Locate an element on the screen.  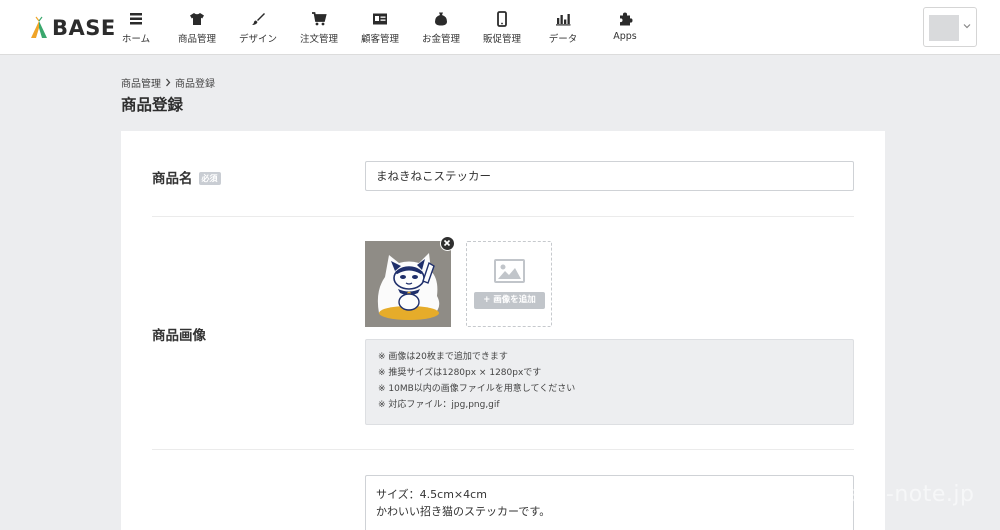
page-title: 商品登録 is located at coordinates (152, 105).